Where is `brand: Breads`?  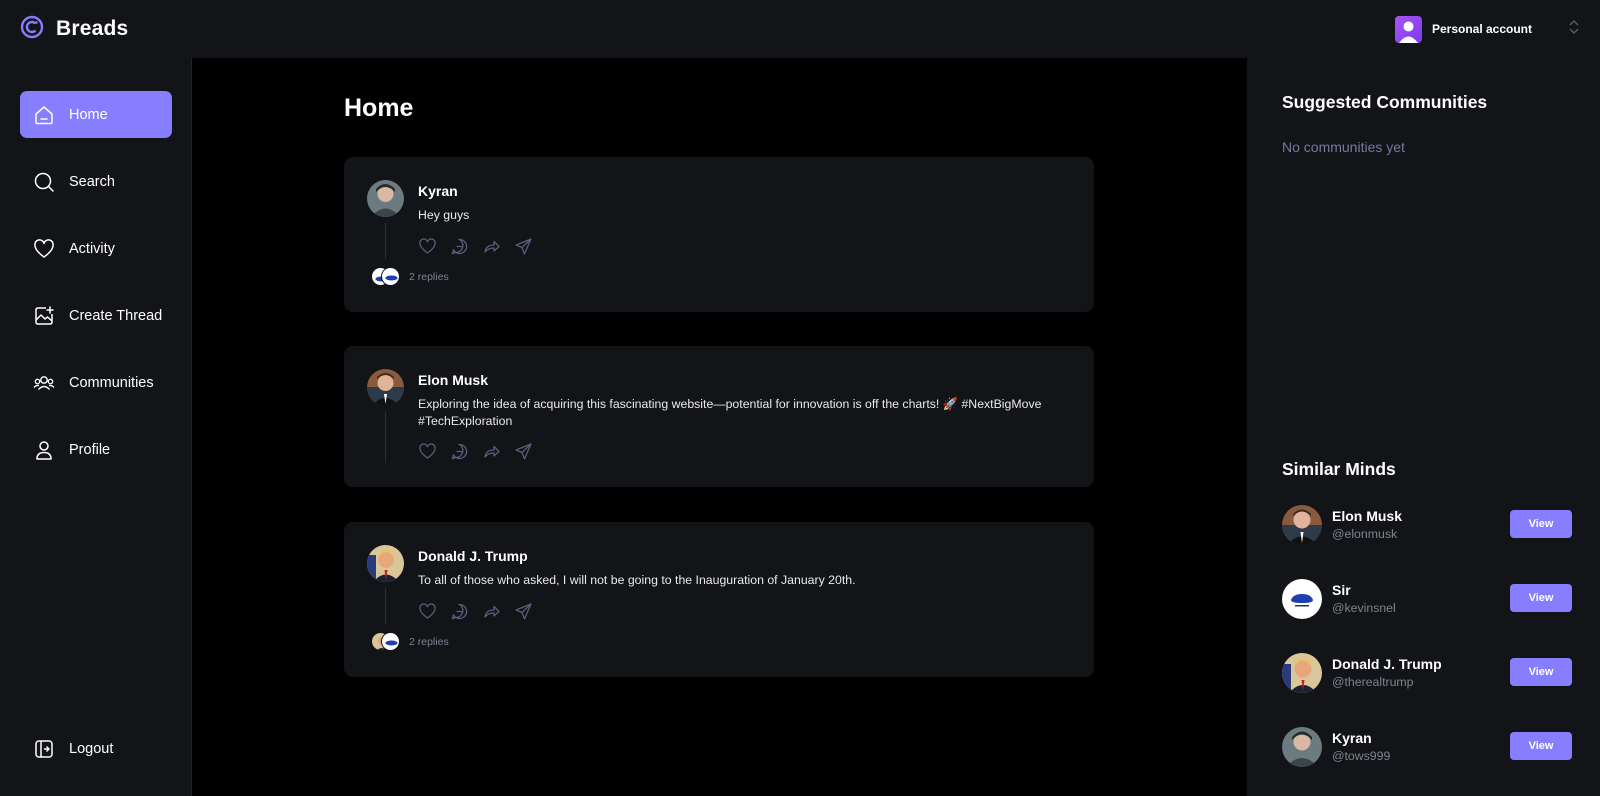 brand: Breads is located at coordinates (74, 29).